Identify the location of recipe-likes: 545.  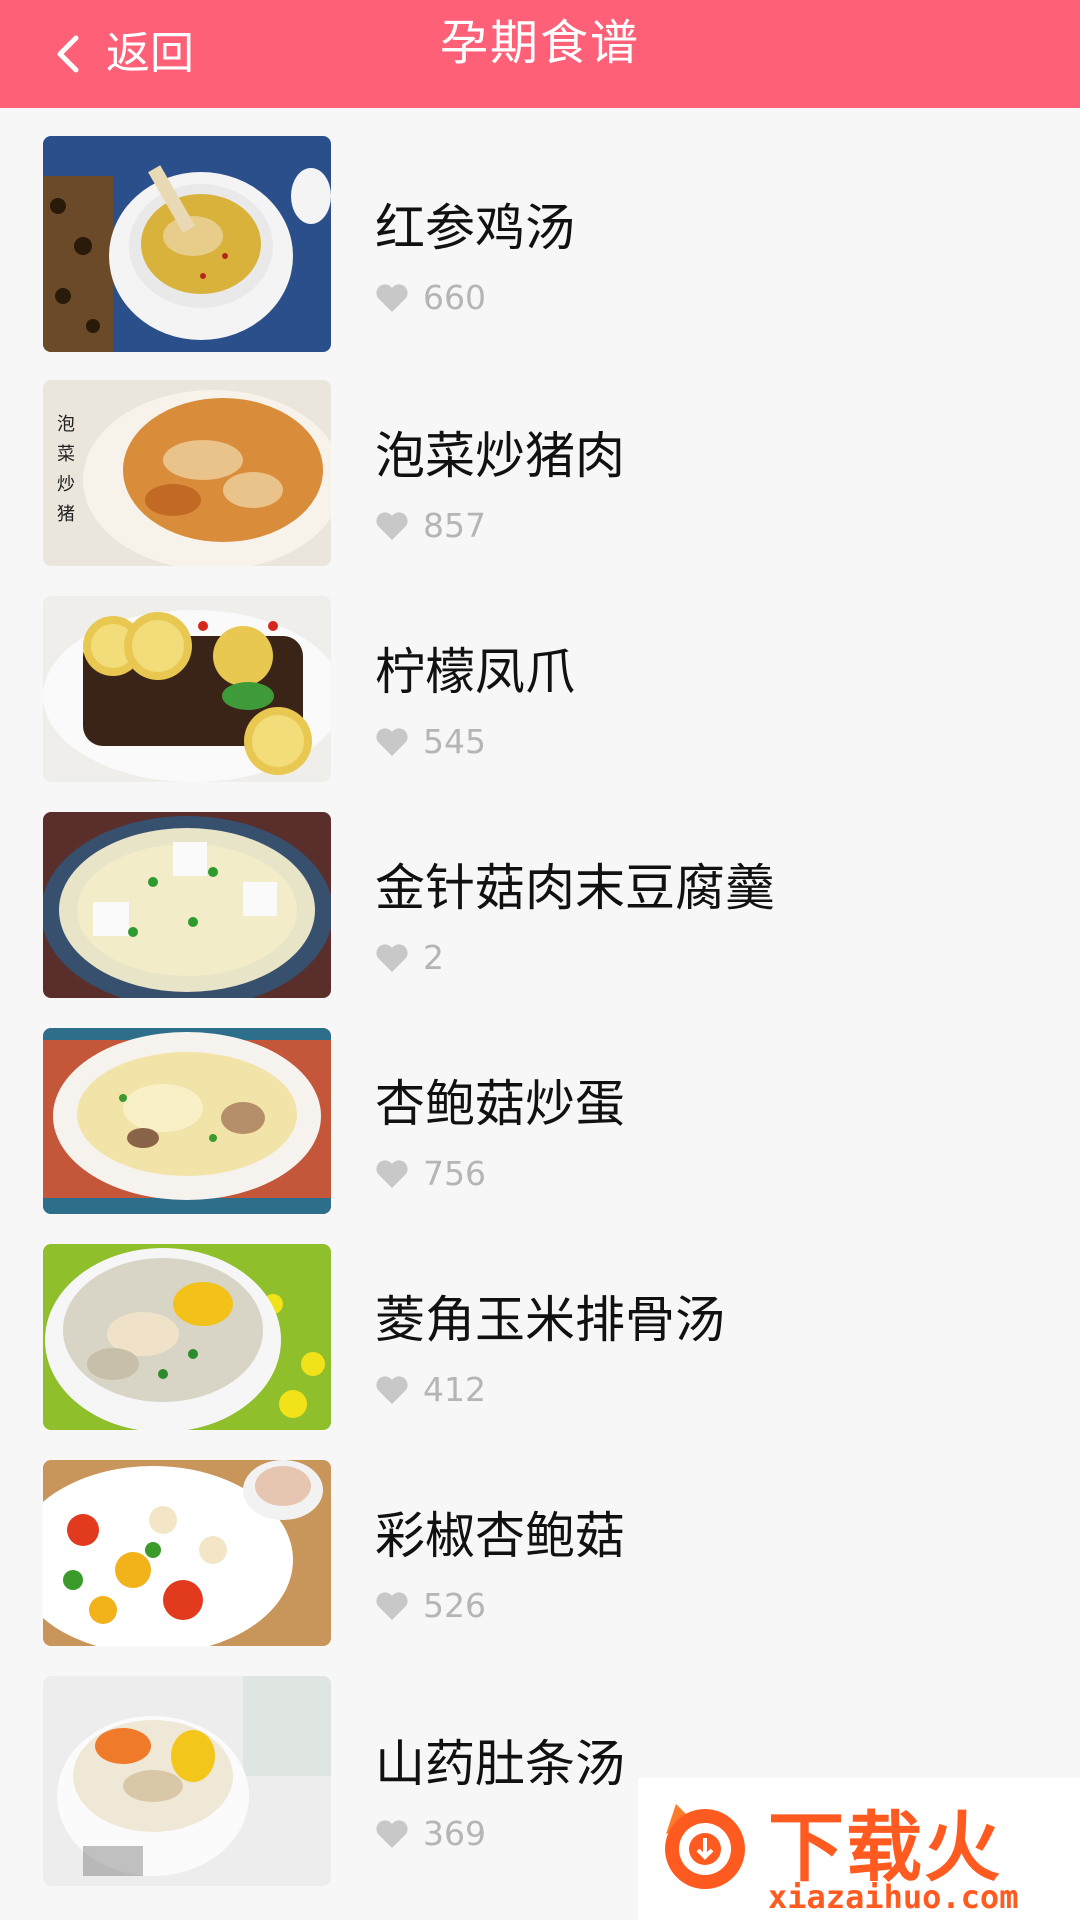
(430, 741).